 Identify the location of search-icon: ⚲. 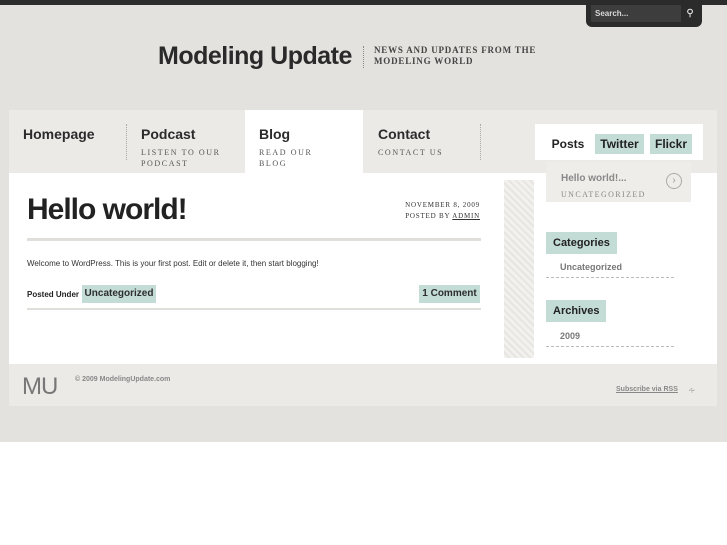
(690, 14).